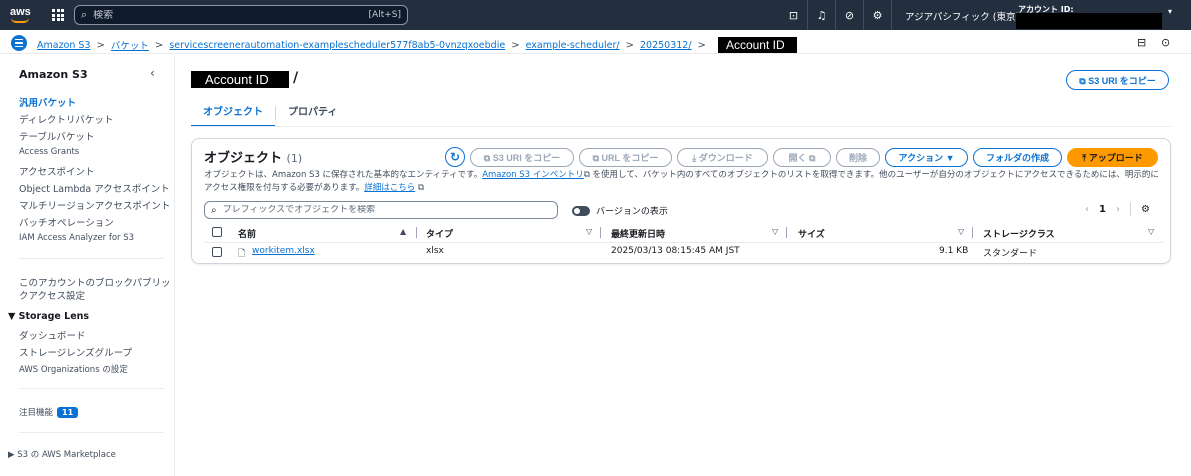  I want to click on copy-s3-uri-top-button: ⧉ S3 URI をコピー, so click(1117, 80).